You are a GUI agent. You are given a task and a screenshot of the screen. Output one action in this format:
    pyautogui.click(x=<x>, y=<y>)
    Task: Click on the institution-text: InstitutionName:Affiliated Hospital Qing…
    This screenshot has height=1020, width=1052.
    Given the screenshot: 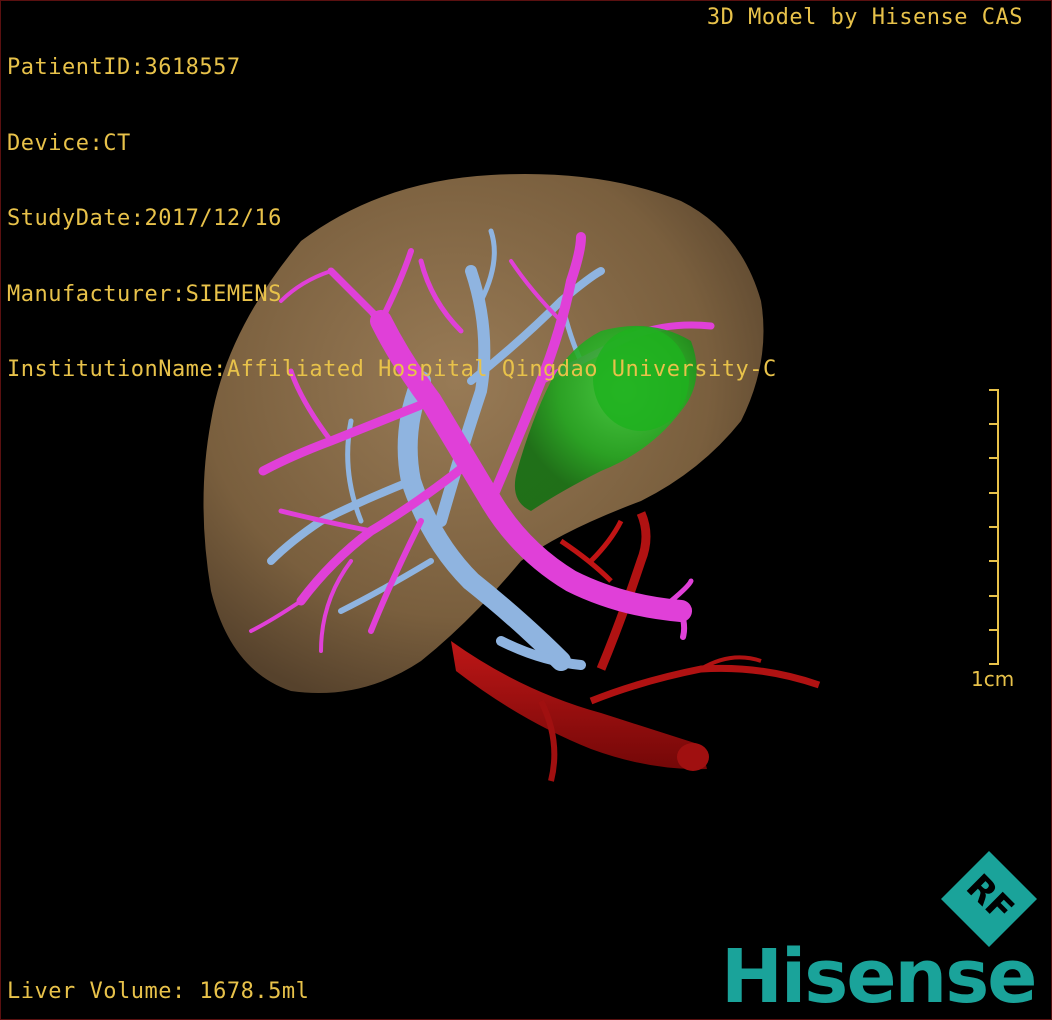 What is the action you would take?
    pyautogui.click(x=392, y=369)
    